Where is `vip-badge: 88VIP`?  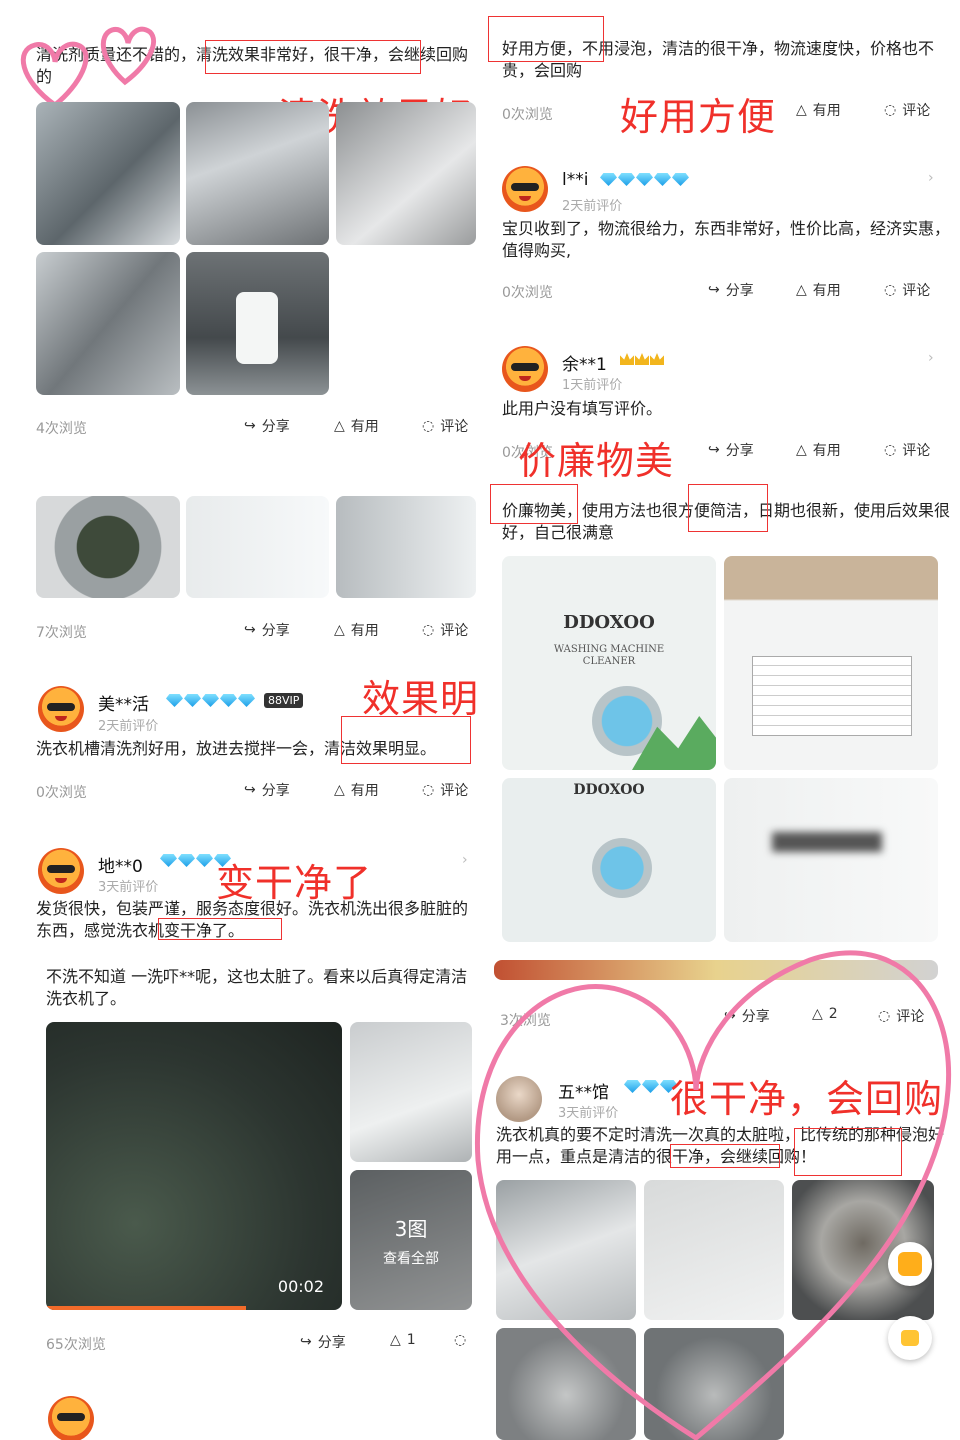
vip-badge: 88VIP is located at coordinates (284, 700).